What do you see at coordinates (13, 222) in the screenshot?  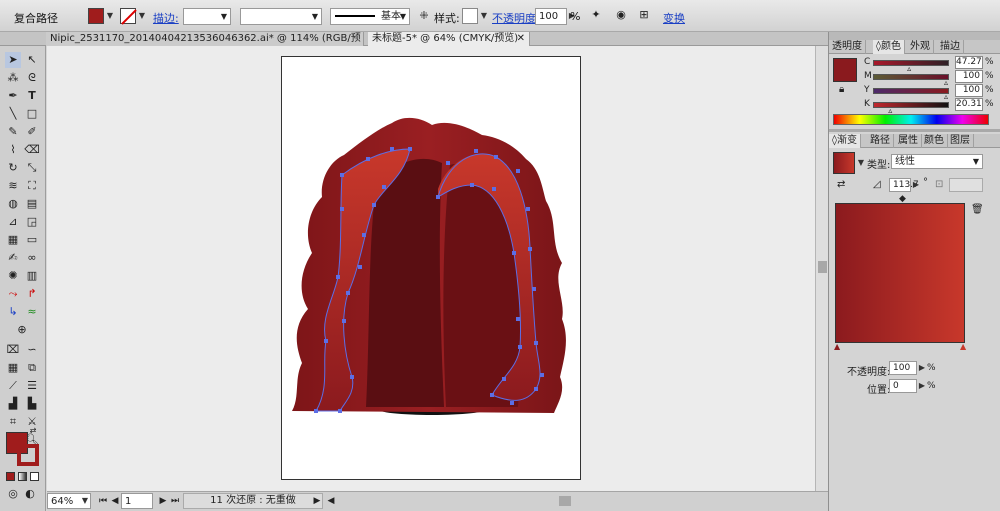 I see `perspective-grid-tool-icon: ⊿` at bounding box center [13, 222].